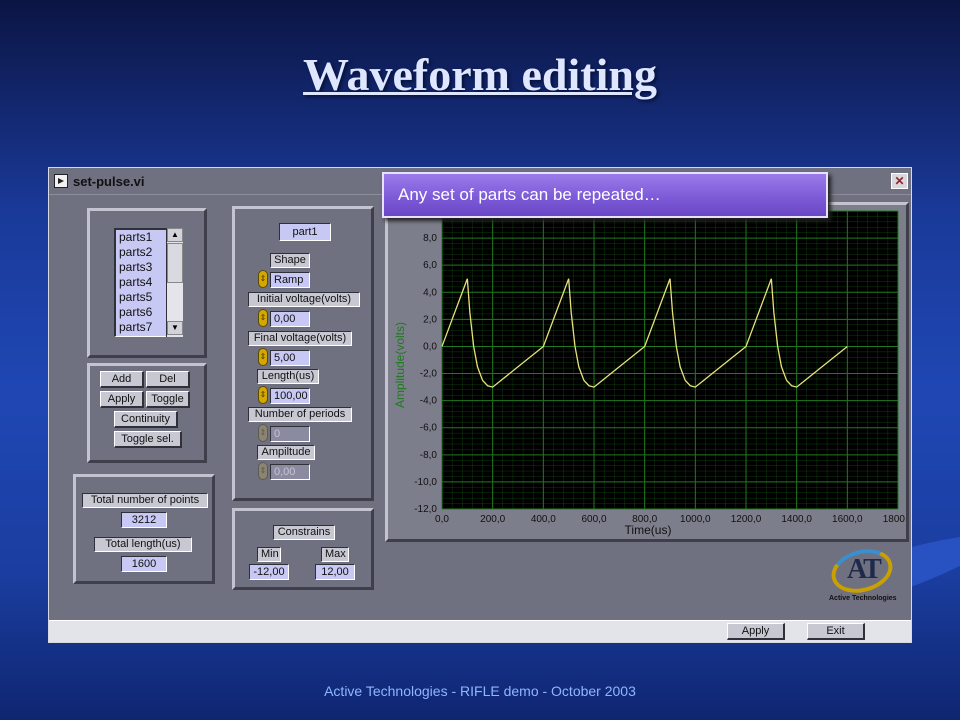 The height and width of the screenshot is (720, 960). What do you see at coordinates (300, 414) in the screenshot?
I see `number-of-periods-label: Number of periods` at bounding box center [300, 414].